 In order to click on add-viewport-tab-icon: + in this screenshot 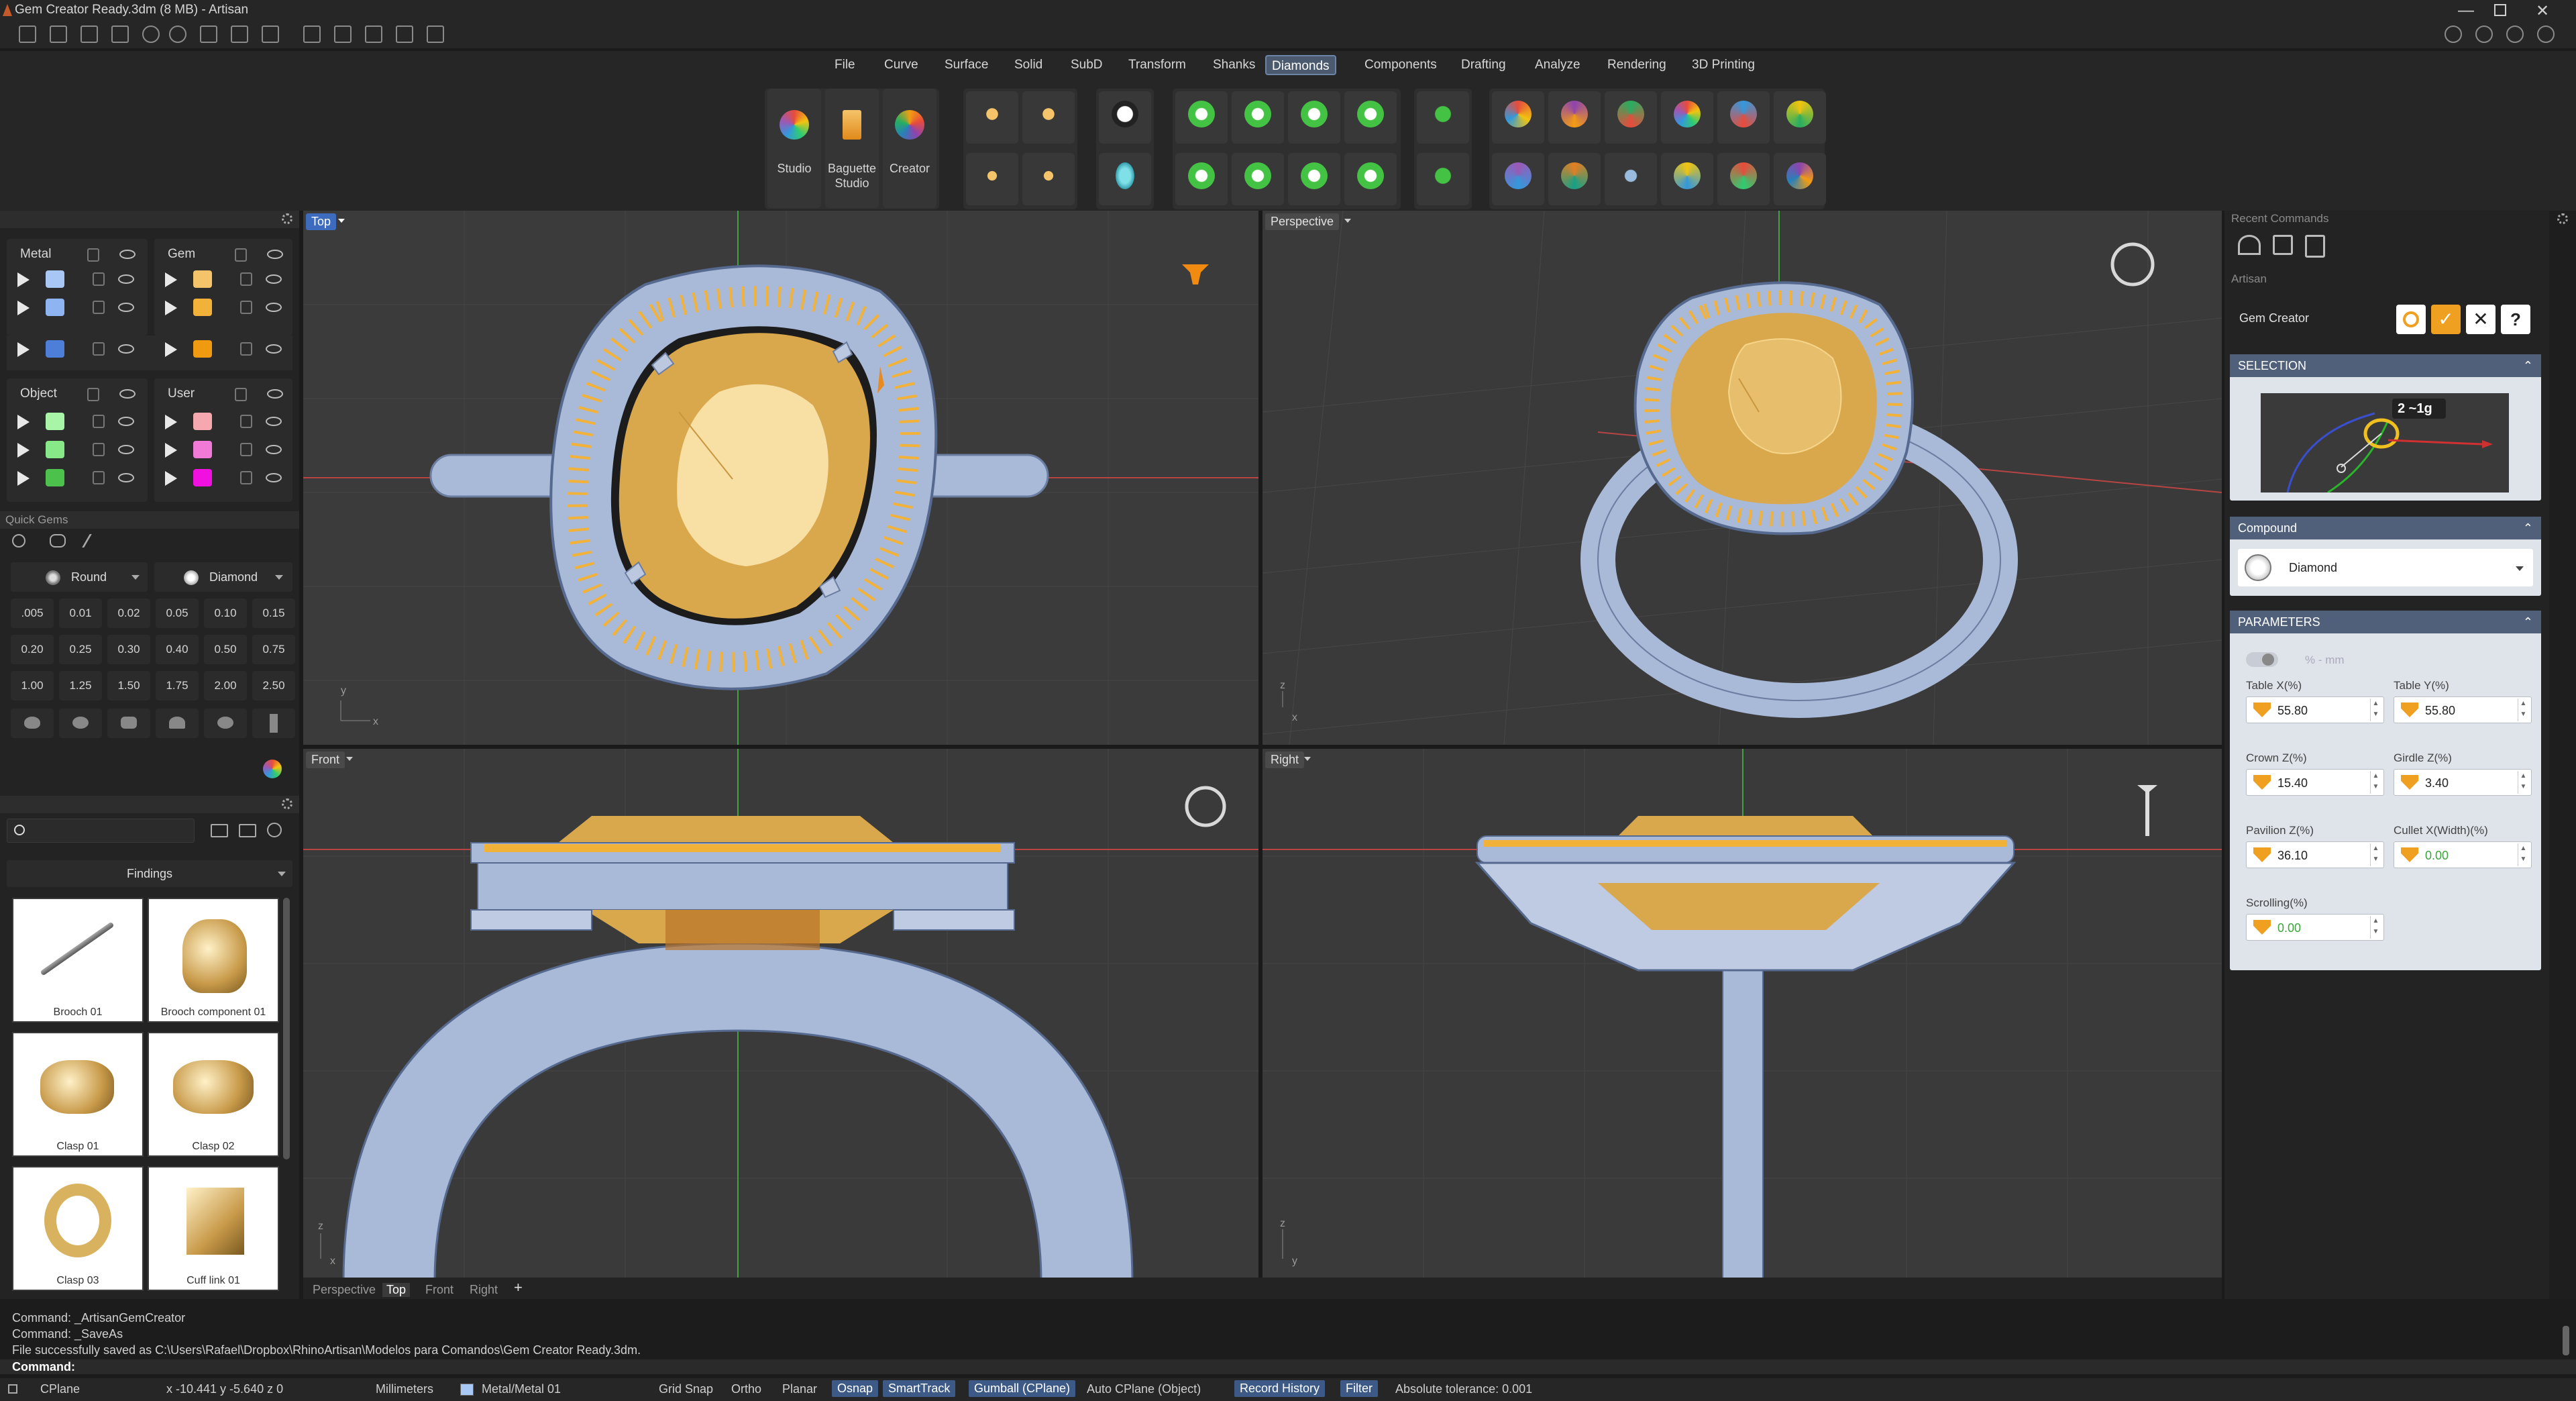, I will do `click(518, 1287)`.